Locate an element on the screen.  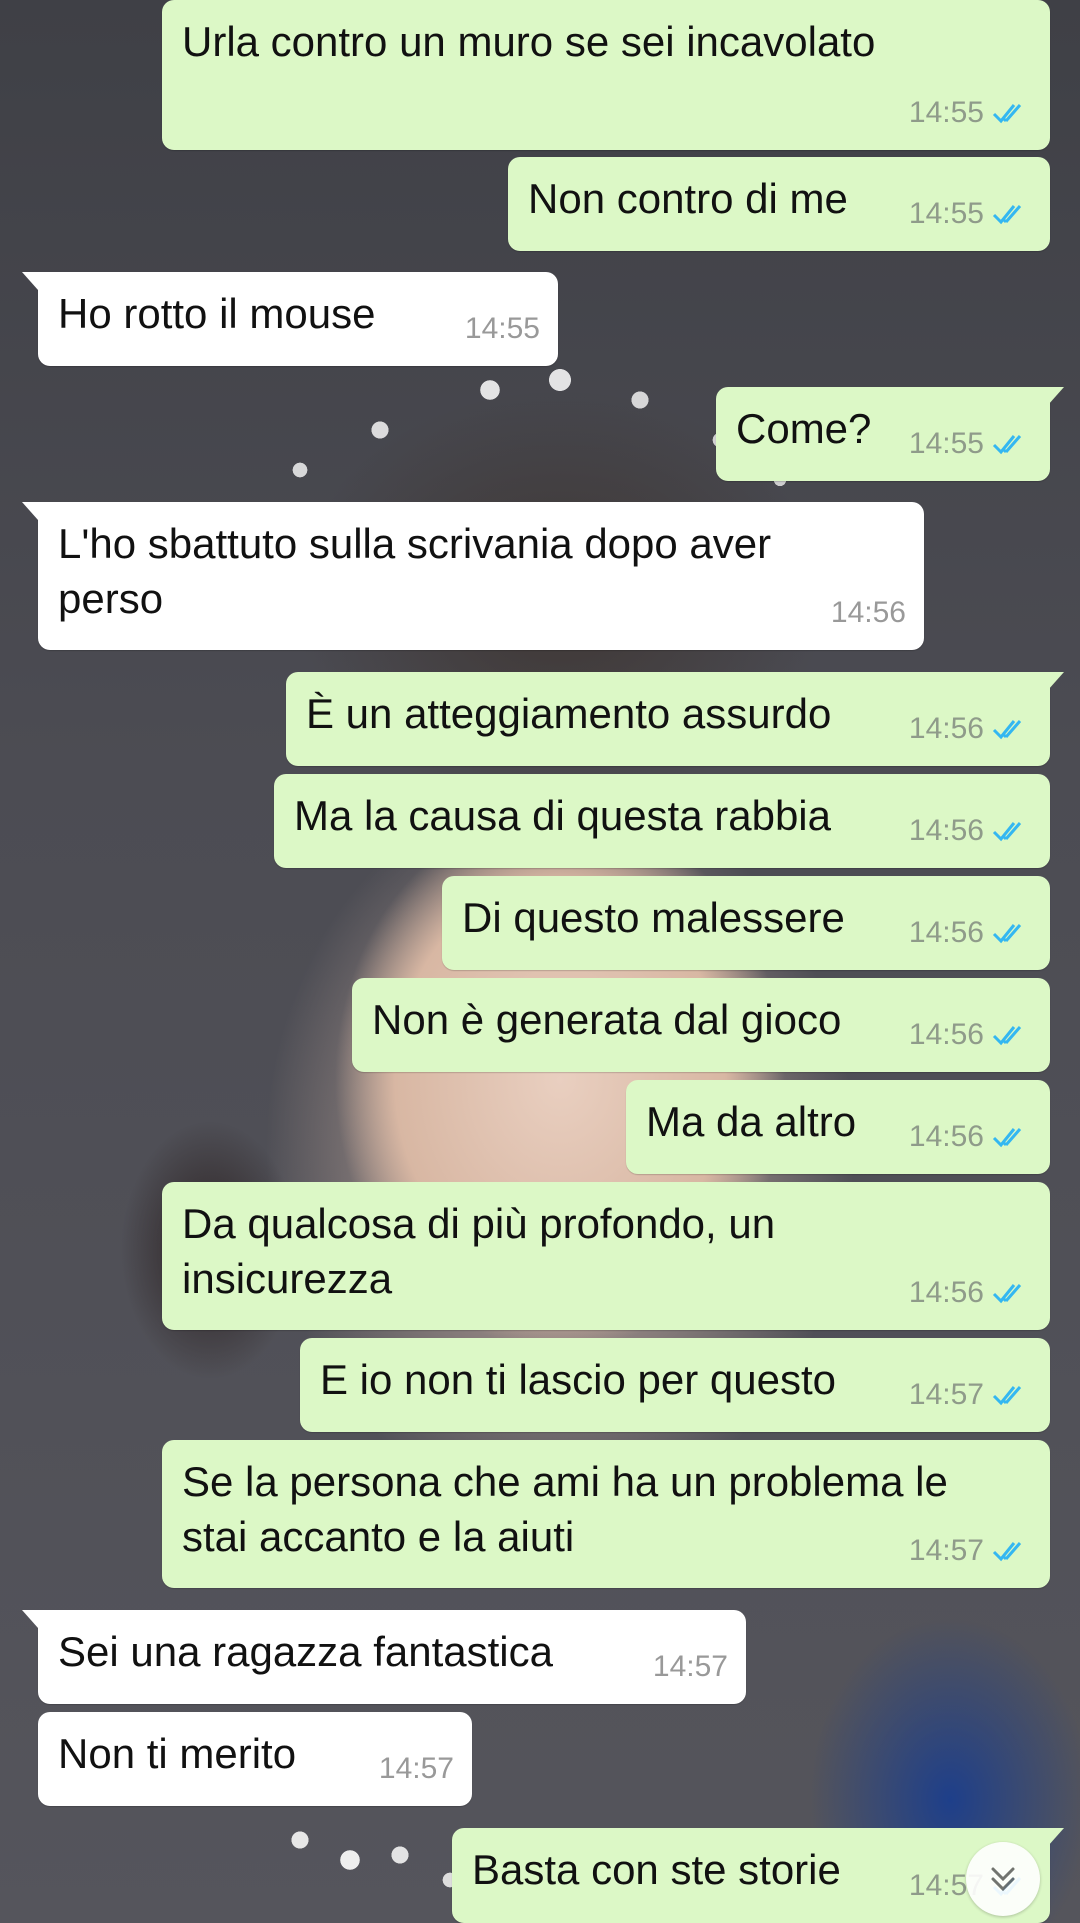
outgoing-message: Basta con ste storie 14:57 is located at coordinates (758, 1875).